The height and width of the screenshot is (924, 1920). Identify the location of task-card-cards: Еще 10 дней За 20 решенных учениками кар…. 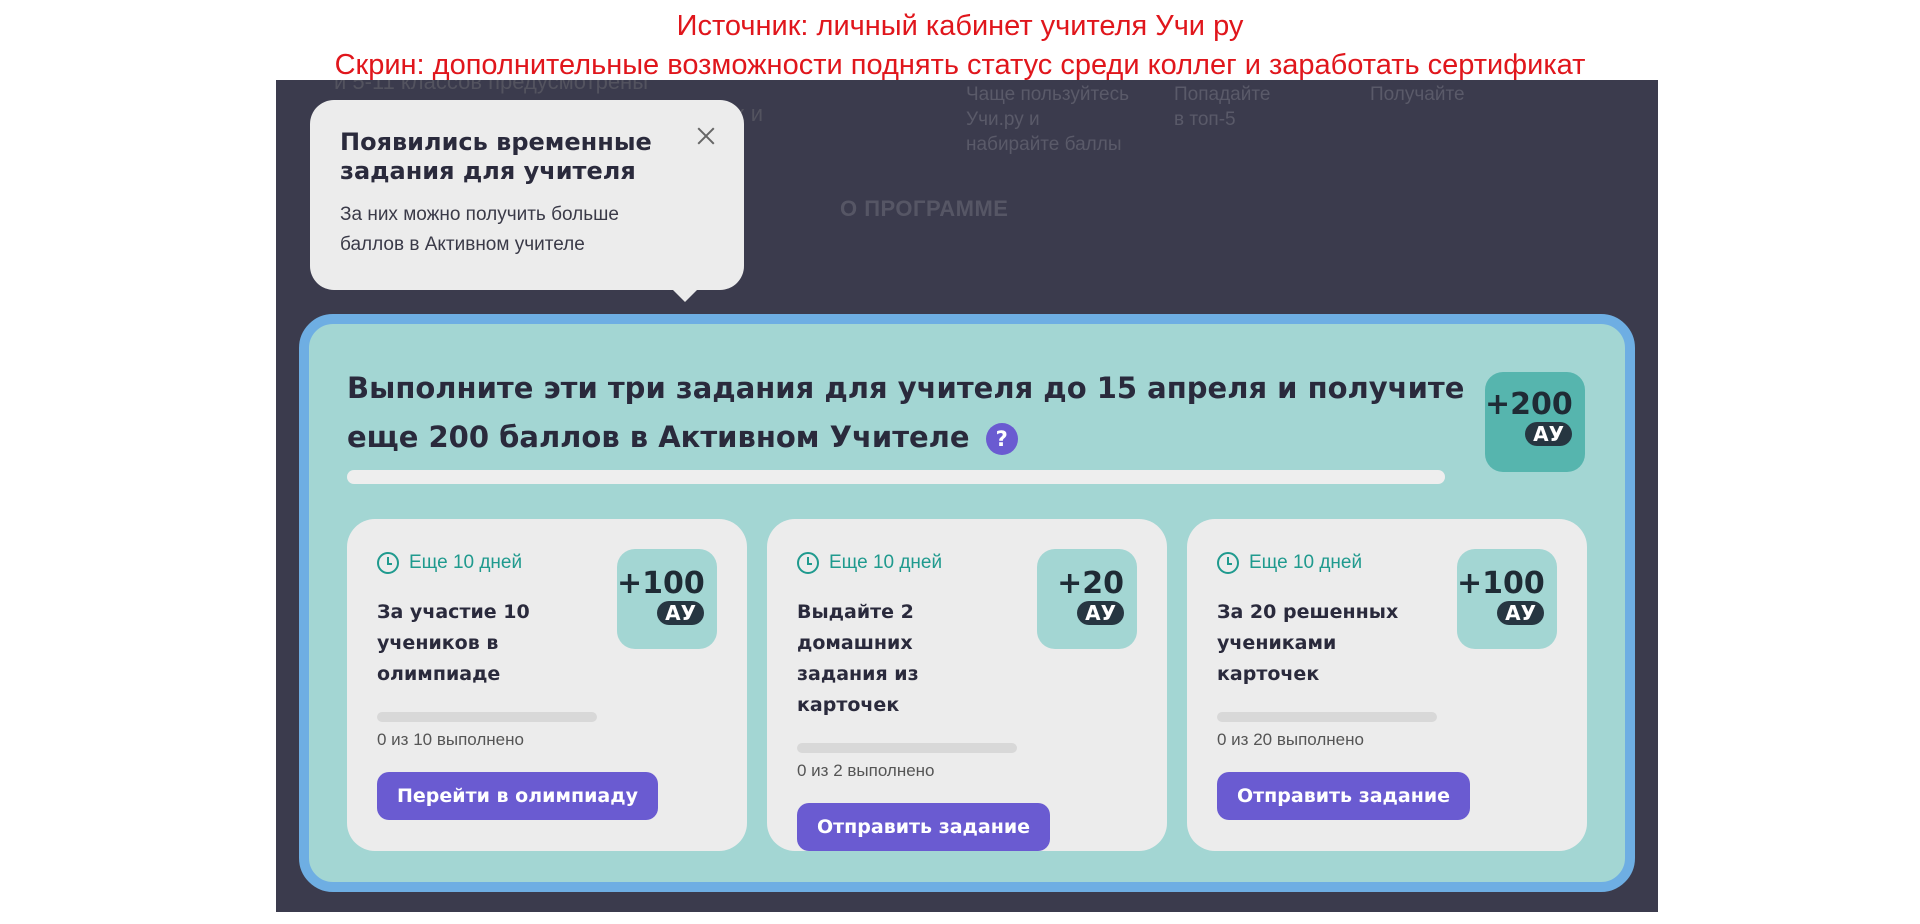
(1387, 685).